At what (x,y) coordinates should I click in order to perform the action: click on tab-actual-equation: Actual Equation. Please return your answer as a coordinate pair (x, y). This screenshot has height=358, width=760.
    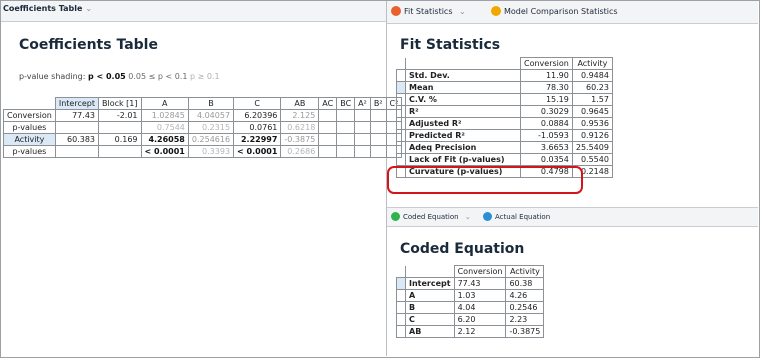
    Looking at the image, I should click on (516, 216).